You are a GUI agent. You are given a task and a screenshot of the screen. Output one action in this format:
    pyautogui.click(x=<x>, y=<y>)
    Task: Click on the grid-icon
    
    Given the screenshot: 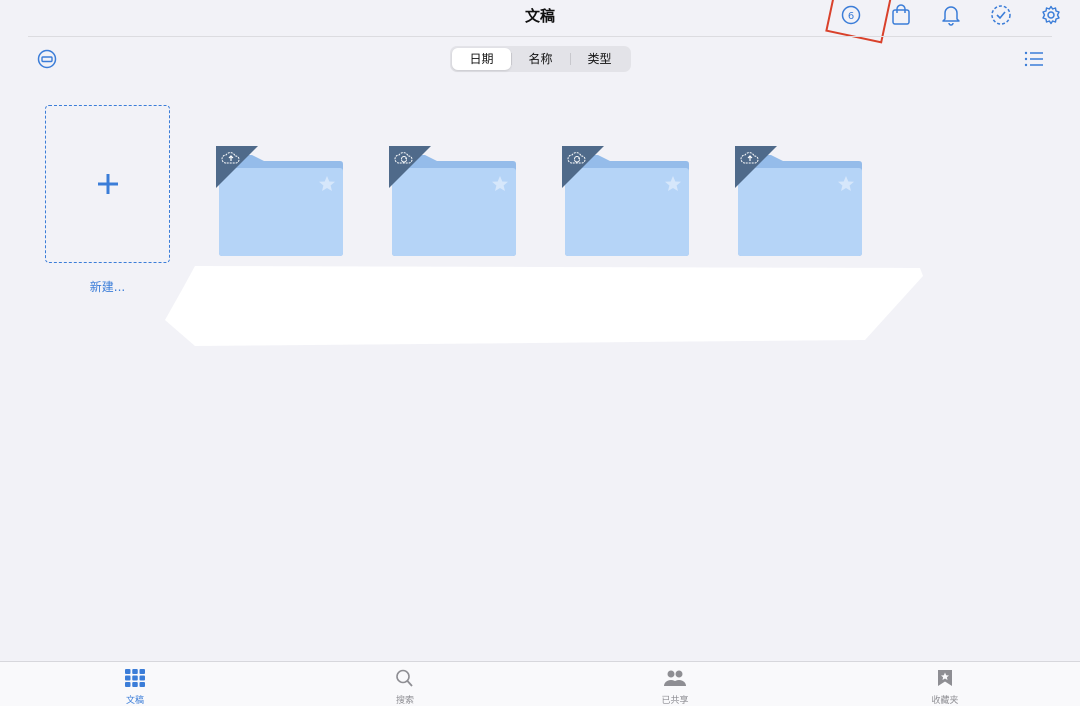 What is the action you would take?
    pyautogui.click(x=135, y=678)
    